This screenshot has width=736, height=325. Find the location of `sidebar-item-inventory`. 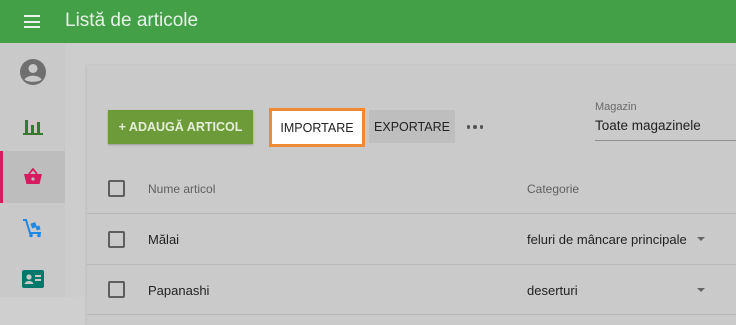

sidebar-item-inventory is located at coordinates (32, 228).